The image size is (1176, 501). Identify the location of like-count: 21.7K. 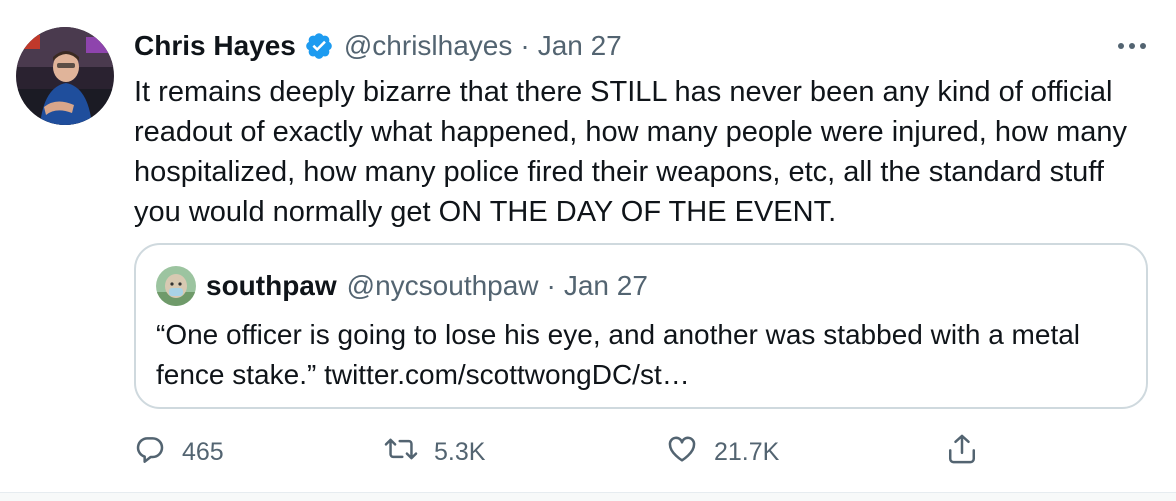
(747, 451).